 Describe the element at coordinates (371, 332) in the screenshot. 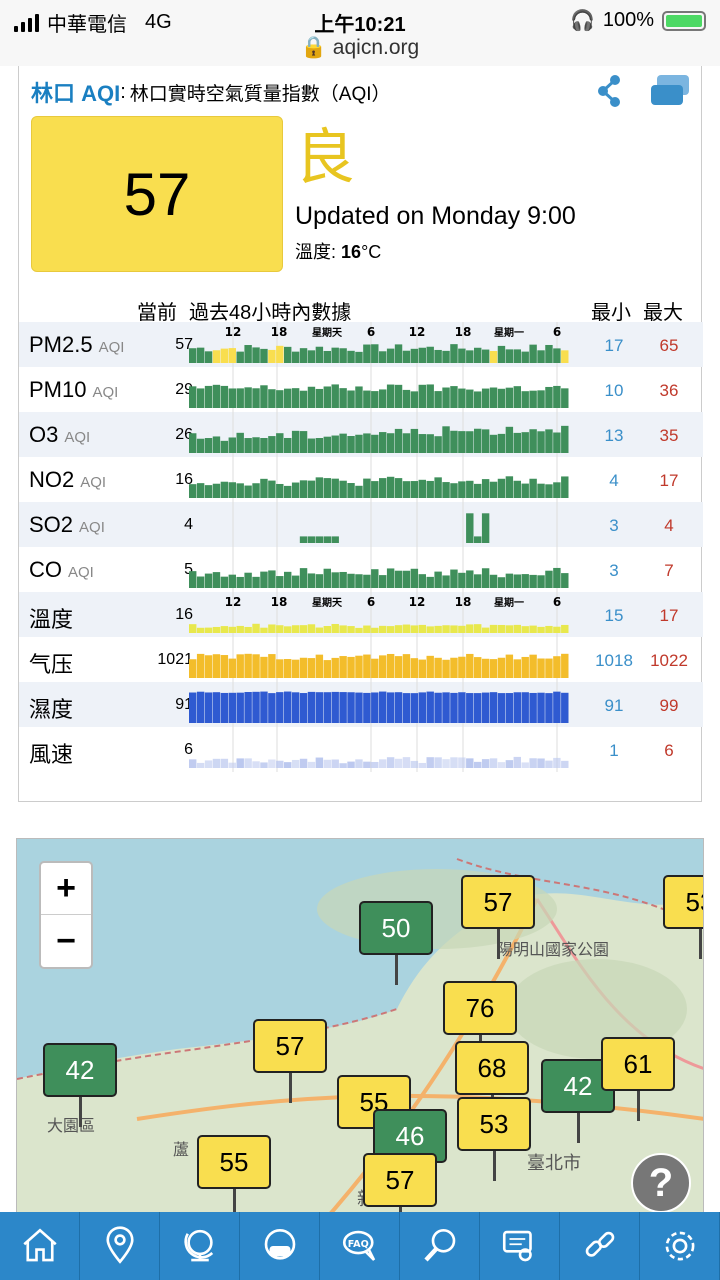

I see `timeline-label: 6` at that location.